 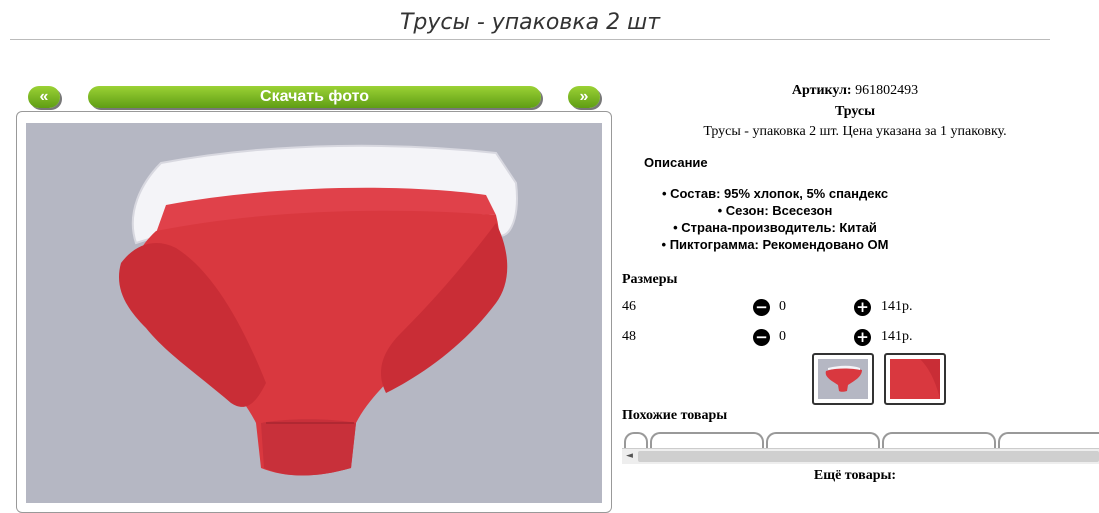 What do you see at coordinates (629, 336) in the screenshot?
I see `size-value: 48` at bounding box center [629, 336].